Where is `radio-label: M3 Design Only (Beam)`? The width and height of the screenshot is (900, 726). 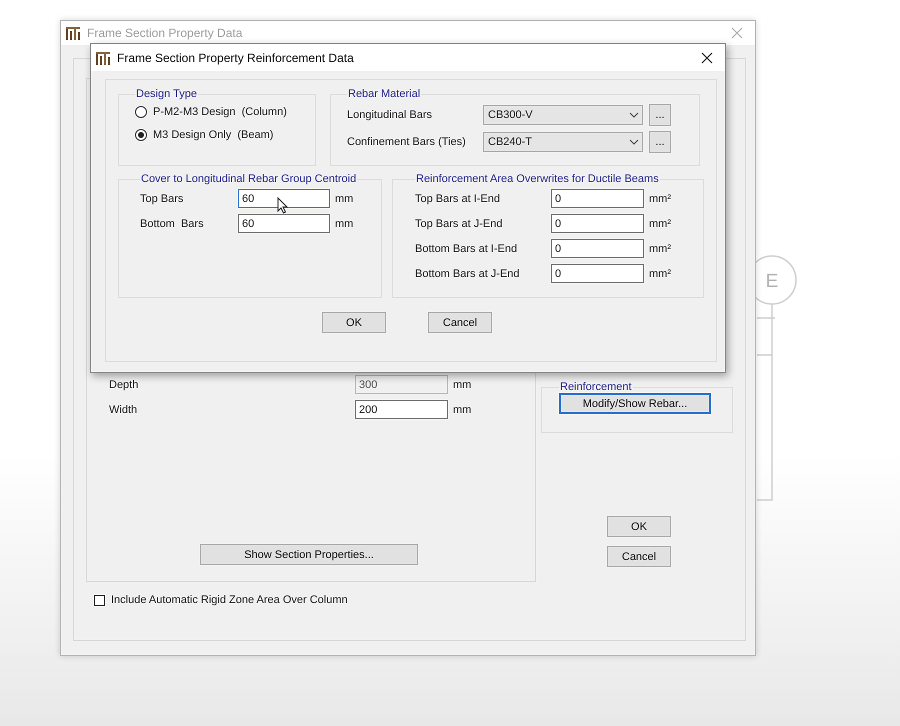
radio-label: M3 Design Only (Beam) is located at coordinates (213, 135).